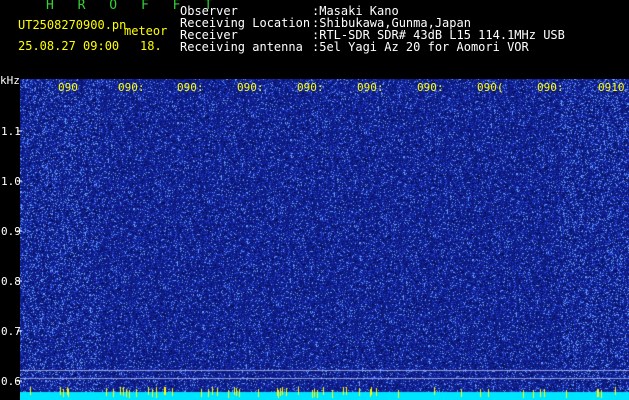 The image size is (629, 400). What do you see at coordinates (69, 46) in the screenshot?
I see `date-time: 25.08.27 09:00` at bounding box center [69, 46].